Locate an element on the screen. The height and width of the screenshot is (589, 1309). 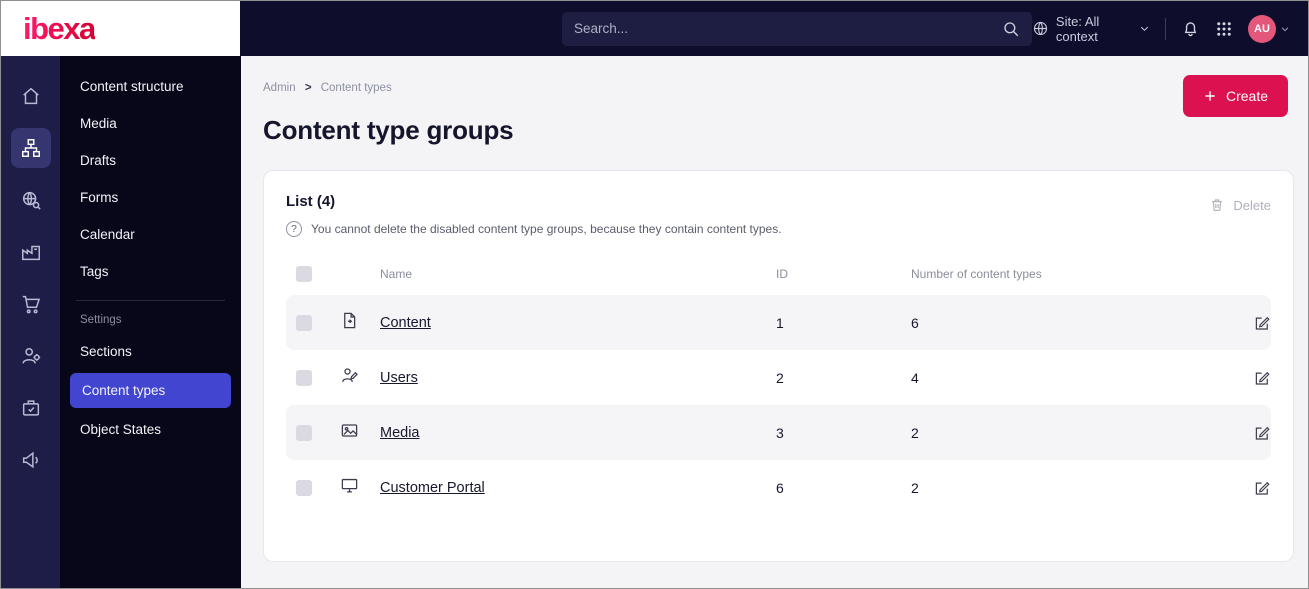
help-icon: ? is located at coordinates (294, 229).